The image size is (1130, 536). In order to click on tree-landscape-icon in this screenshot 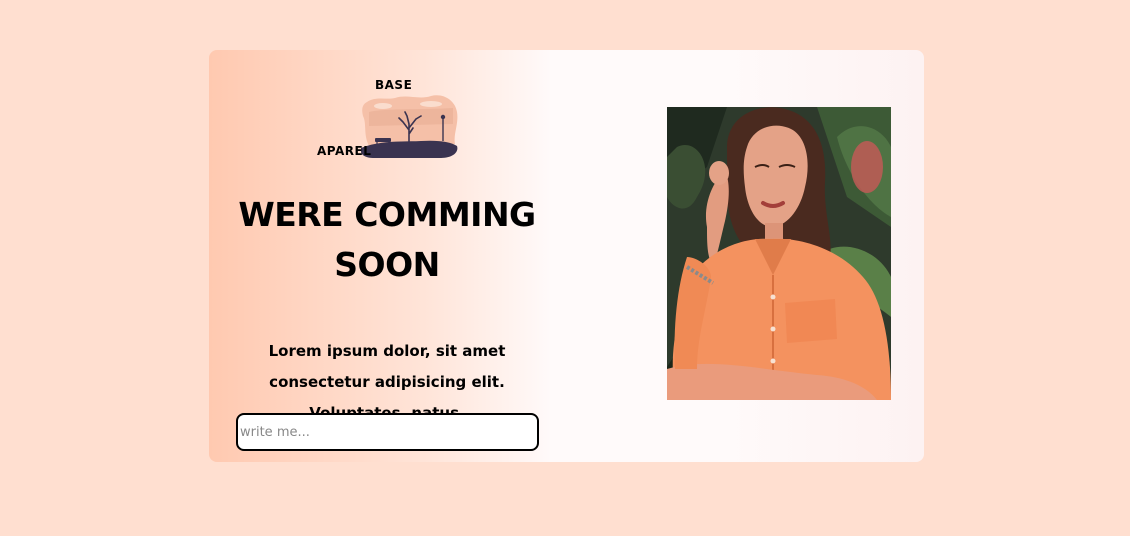, I will do `click(409, 126)`.